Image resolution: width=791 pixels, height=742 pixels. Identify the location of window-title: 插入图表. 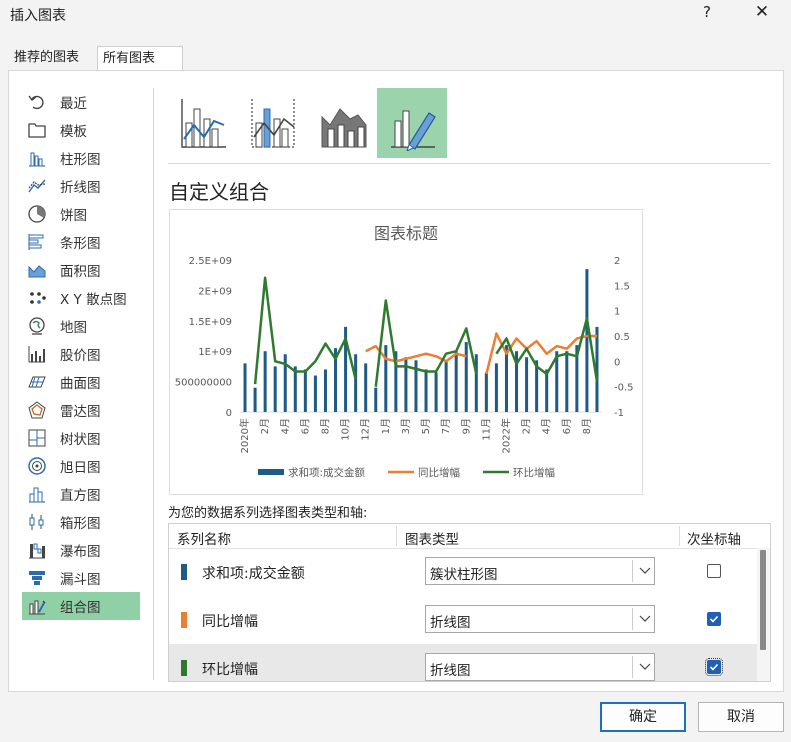
(38, 16).